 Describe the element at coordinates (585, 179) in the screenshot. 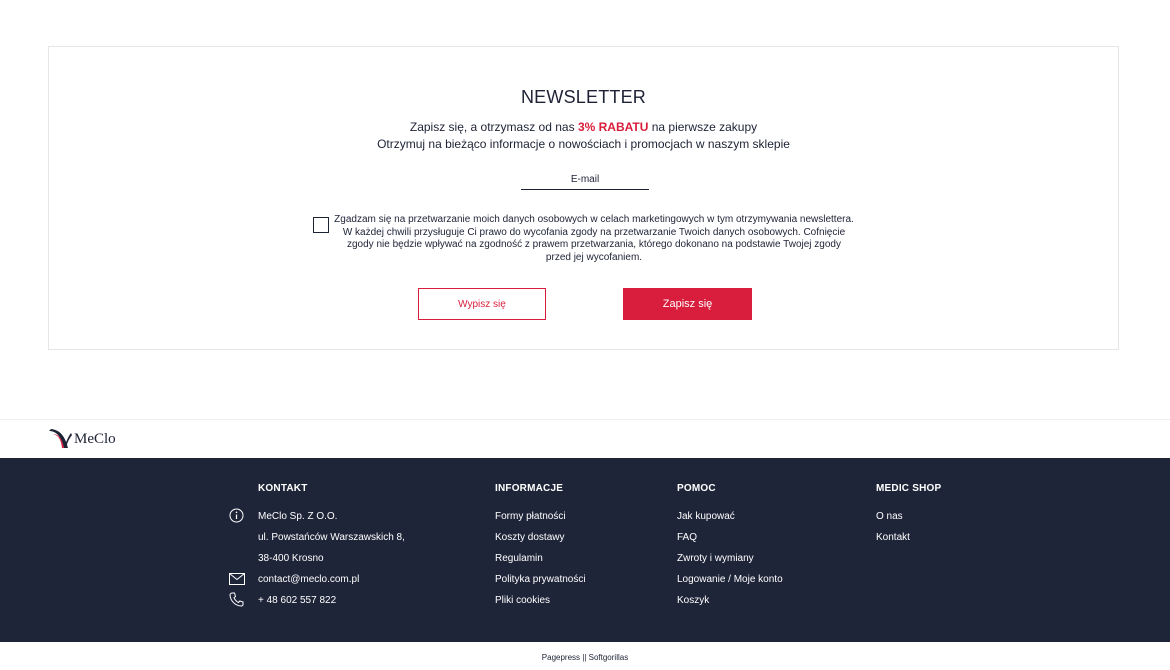

I see `email-input` at that location.